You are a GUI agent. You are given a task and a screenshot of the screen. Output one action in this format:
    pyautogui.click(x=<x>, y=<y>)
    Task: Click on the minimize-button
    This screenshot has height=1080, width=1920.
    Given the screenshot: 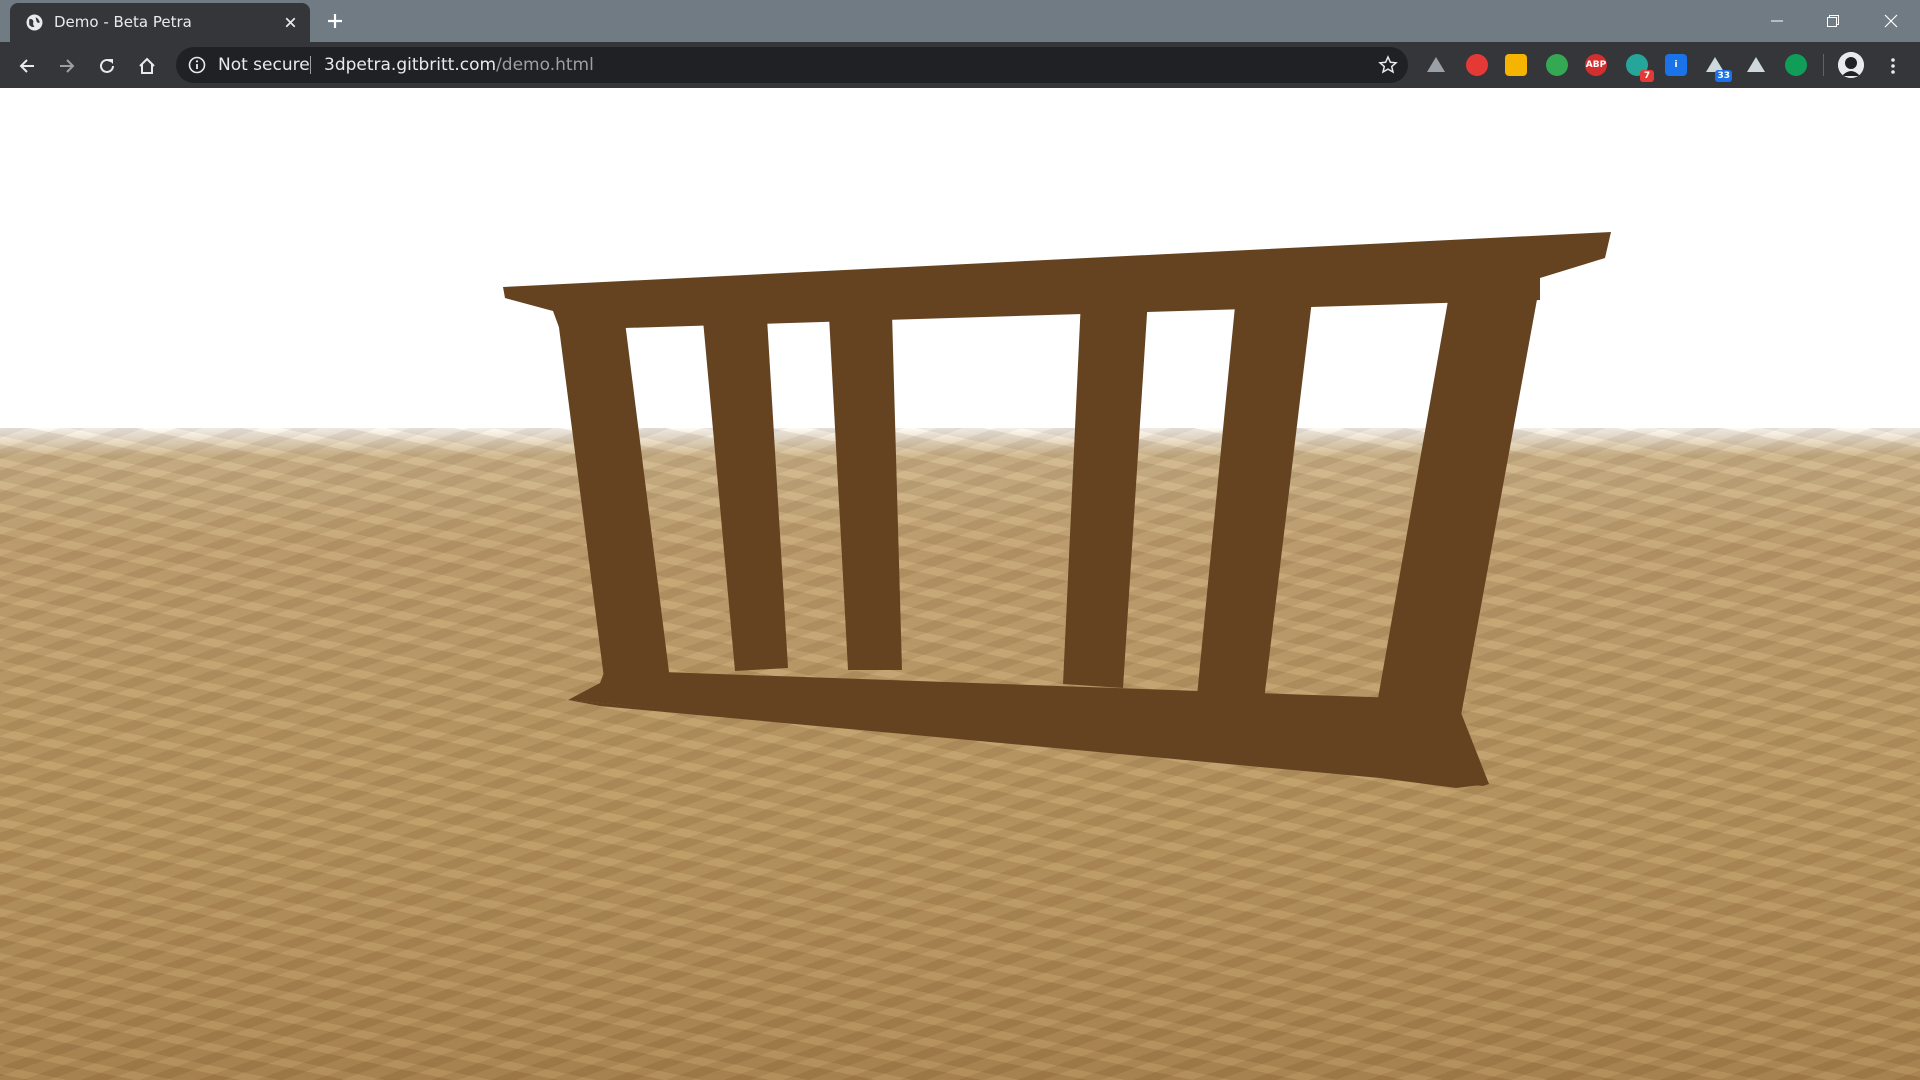 What is the action you would take?
    pyautogui.click(x=1777, y=21)
    